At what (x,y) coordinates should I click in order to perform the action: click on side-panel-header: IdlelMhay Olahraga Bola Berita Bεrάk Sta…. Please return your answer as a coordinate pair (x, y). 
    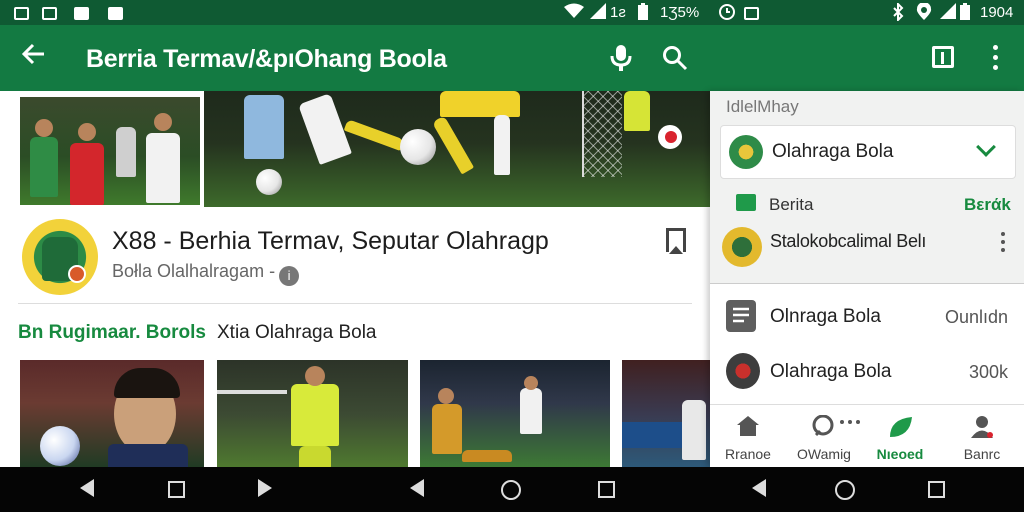
    Looking at the image, I should click on (867, 187).